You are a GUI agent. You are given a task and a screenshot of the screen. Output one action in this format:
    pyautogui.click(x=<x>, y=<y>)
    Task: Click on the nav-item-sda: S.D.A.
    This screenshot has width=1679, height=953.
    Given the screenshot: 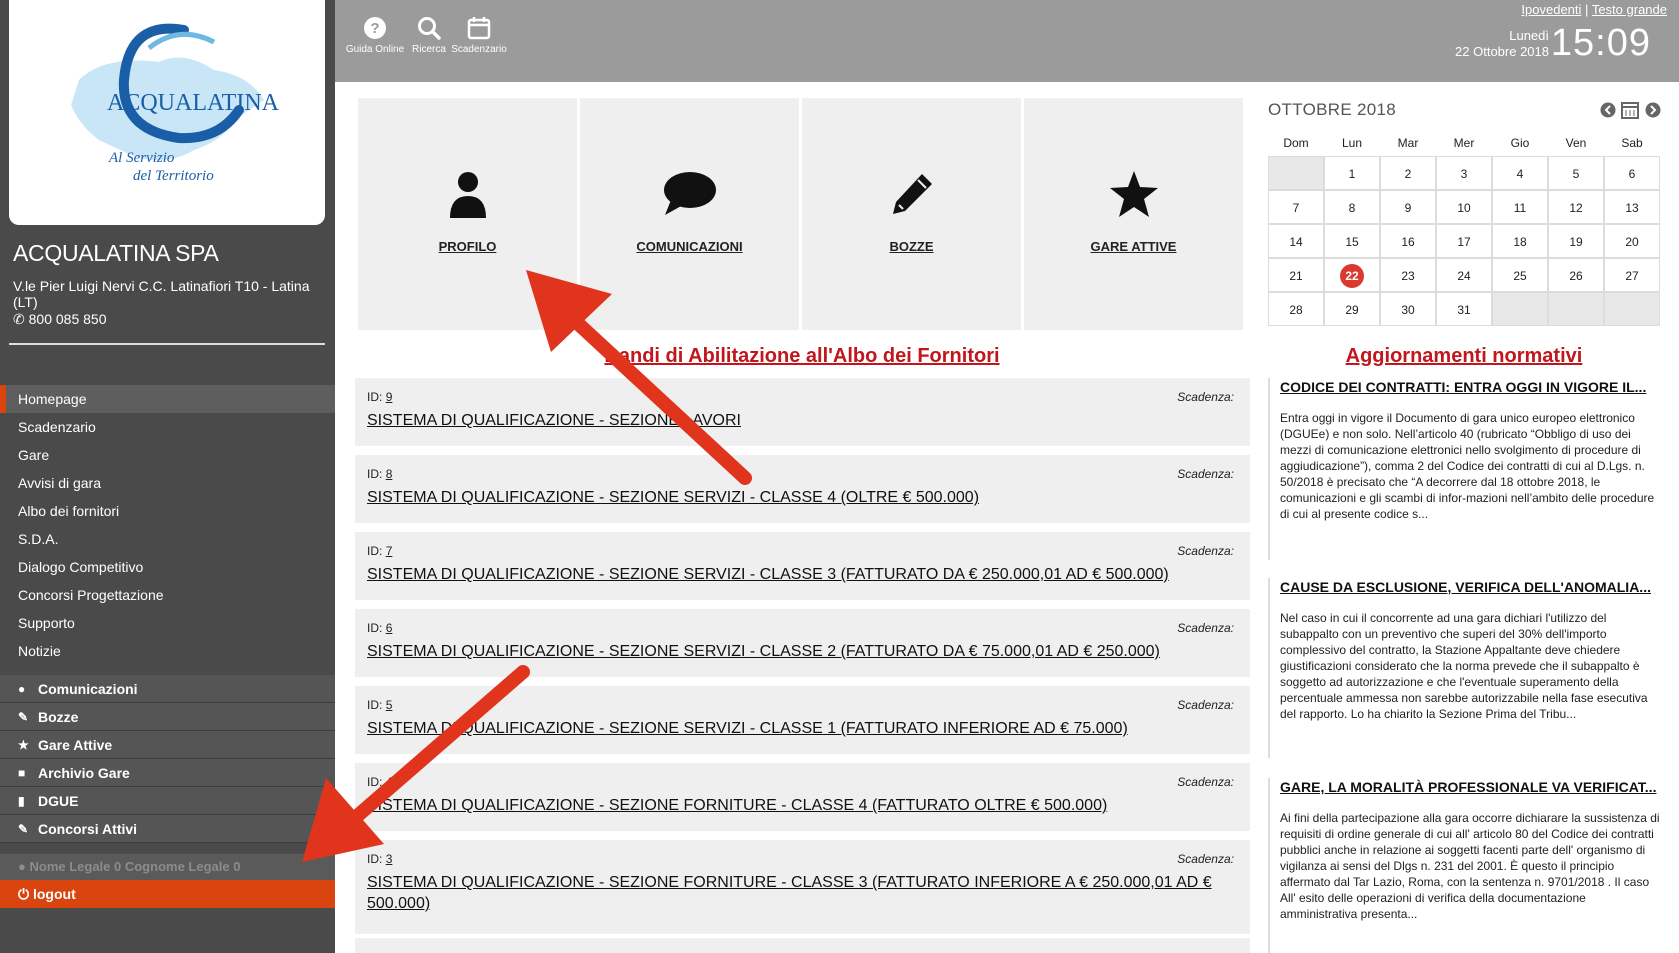 What is the action you would take?
    pyautogui.click(x=167, y=539)
    